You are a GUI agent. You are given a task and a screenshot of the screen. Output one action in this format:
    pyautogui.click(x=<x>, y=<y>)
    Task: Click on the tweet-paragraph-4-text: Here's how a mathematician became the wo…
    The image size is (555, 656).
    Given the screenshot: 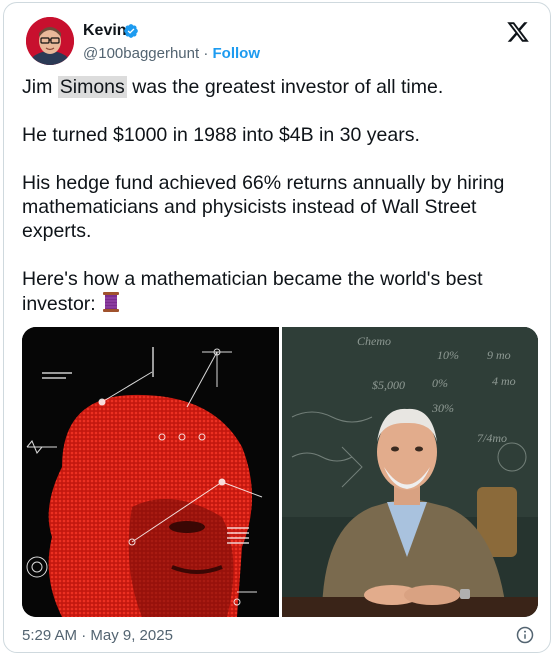 What is the action you would take?
    pyautogui.click(x=252, y=292)
    